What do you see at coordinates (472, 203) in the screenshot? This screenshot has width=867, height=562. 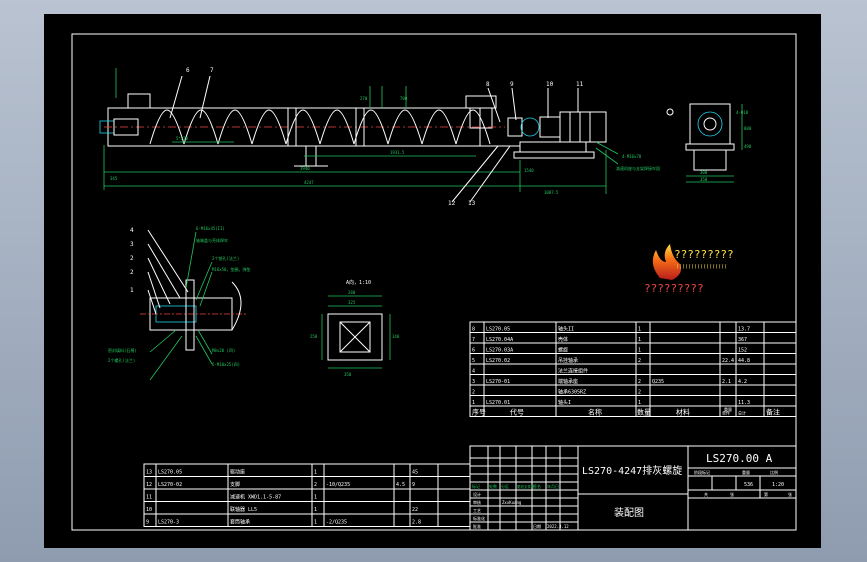 I see `callout-13: 13` at bounding box center [472, 203].